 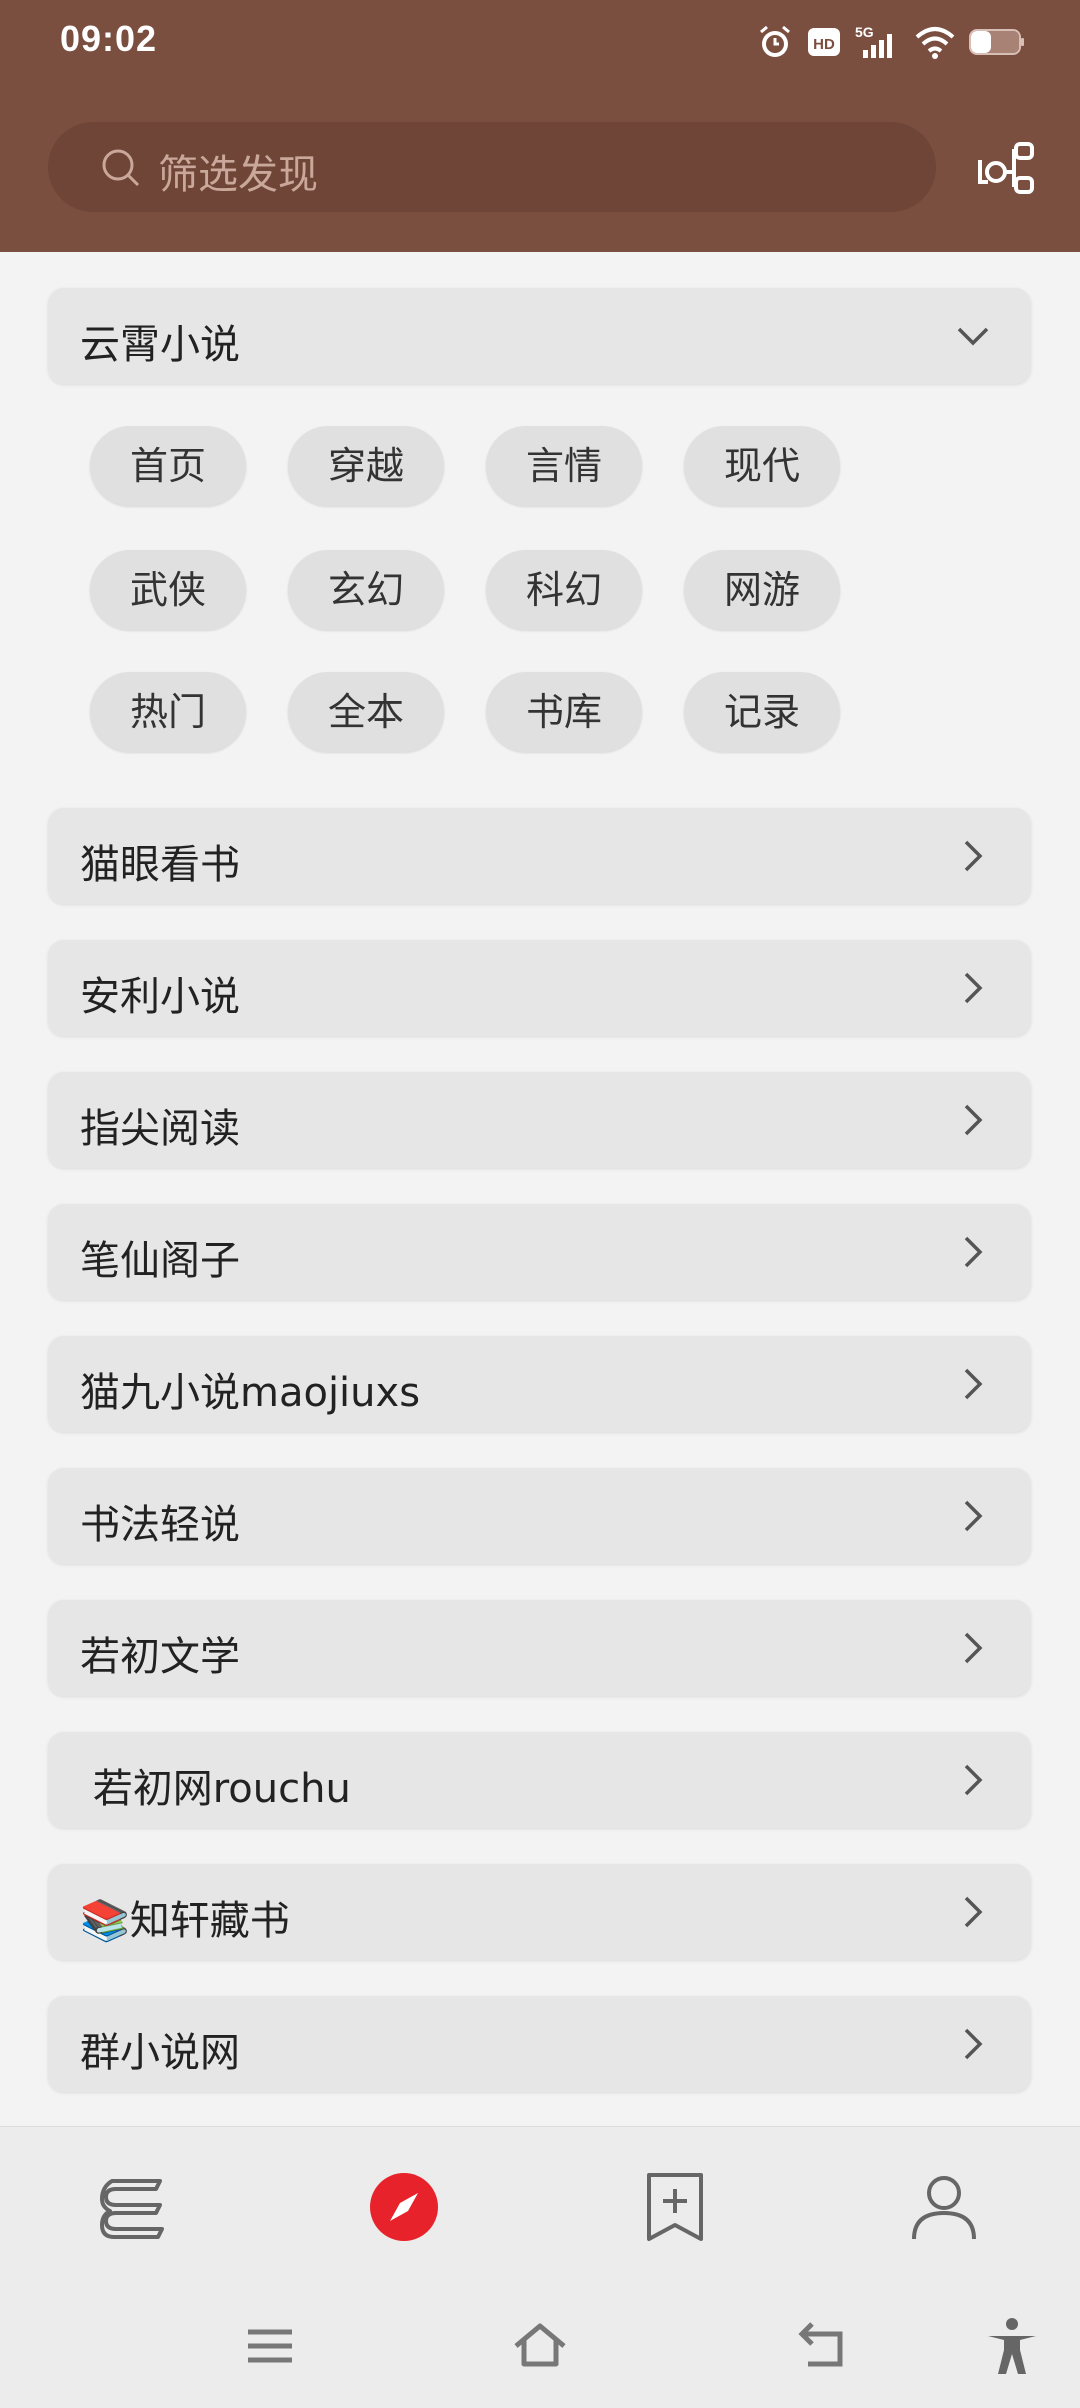 I want to click on tag-chip: 现代, so click(x=762, y=466).